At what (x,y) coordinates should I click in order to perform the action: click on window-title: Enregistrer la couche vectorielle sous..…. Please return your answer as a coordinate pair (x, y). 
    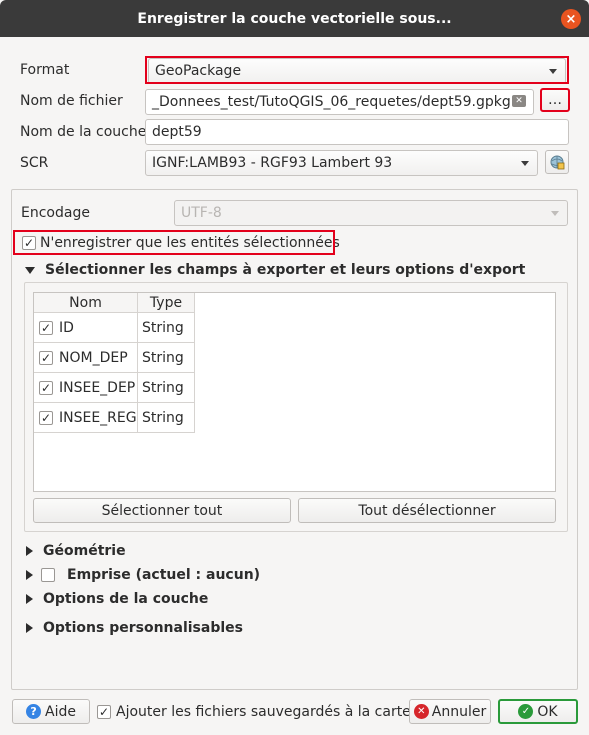
    Looking at the image, I should click on (294, 18).